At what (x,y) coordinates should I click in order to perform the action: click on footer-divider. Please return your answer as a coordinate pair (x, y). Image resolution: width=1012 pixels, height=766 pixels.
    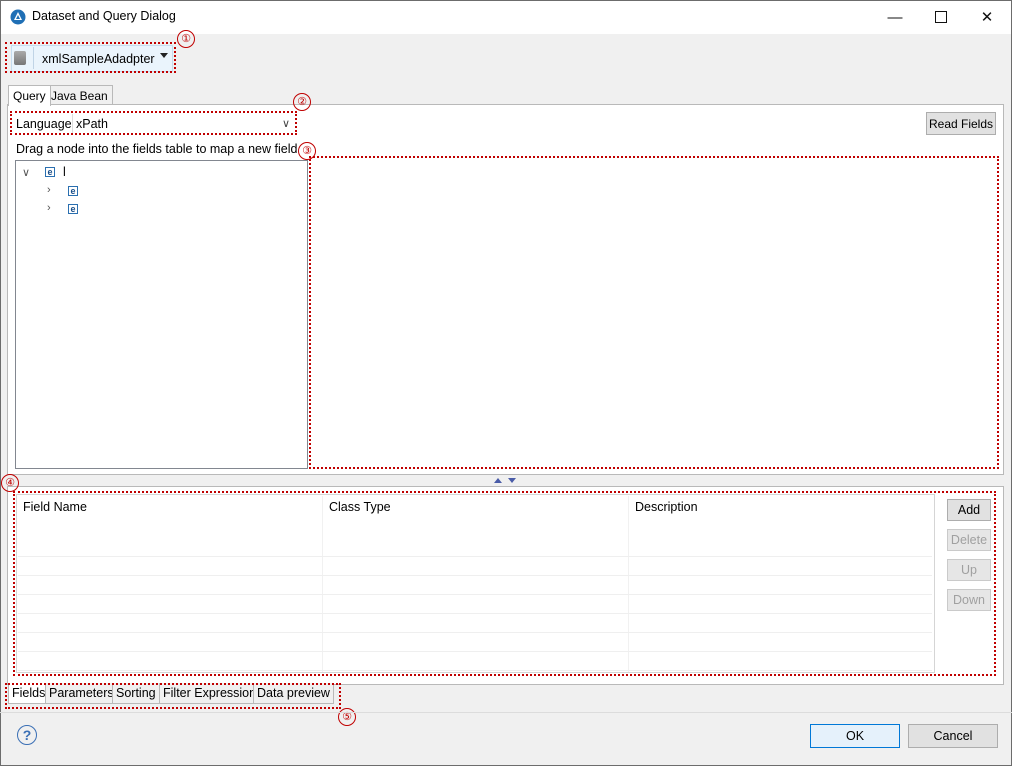
    Looking at the image, I should click on (506, 712).